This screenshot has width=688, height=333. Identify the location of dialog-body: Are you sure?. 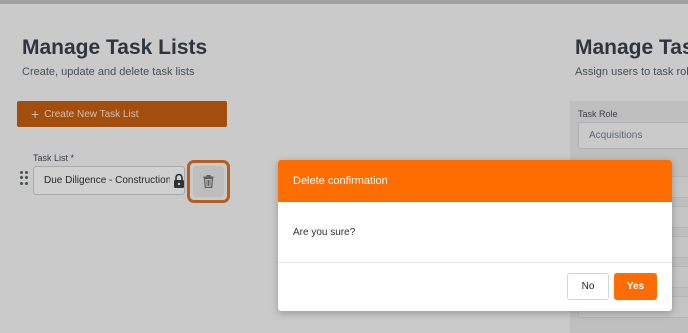
(475, 232).